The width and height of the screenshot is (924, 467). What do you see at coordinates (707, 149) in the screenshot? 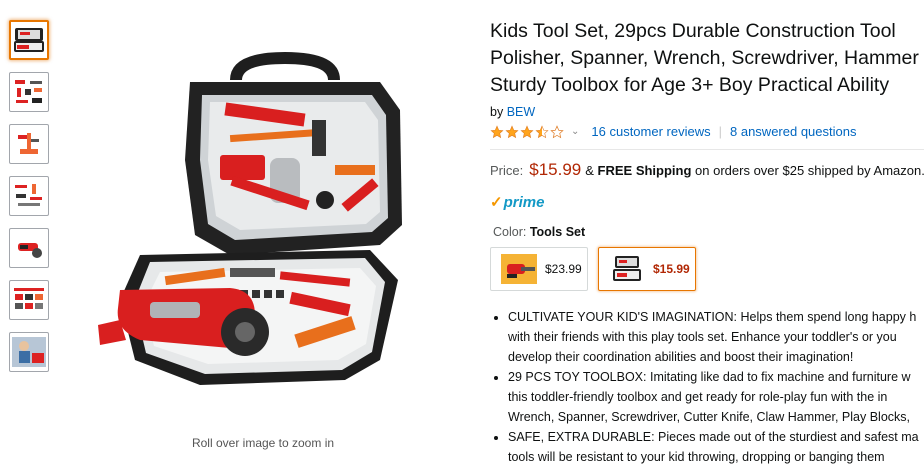
I see `divider` at bounding box center [707, 149].